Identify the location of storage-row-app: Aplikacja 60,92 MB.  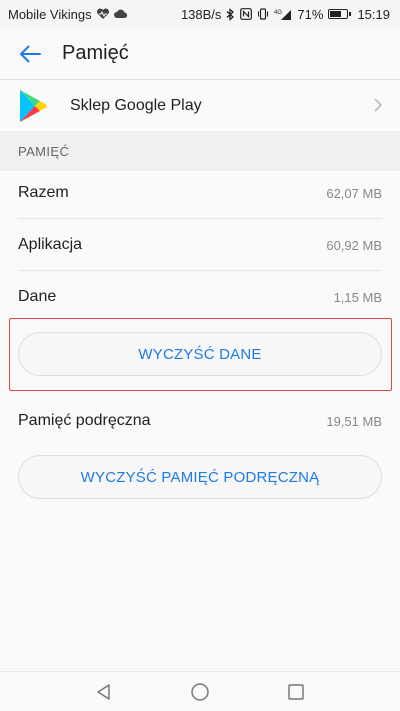
(200, 245).